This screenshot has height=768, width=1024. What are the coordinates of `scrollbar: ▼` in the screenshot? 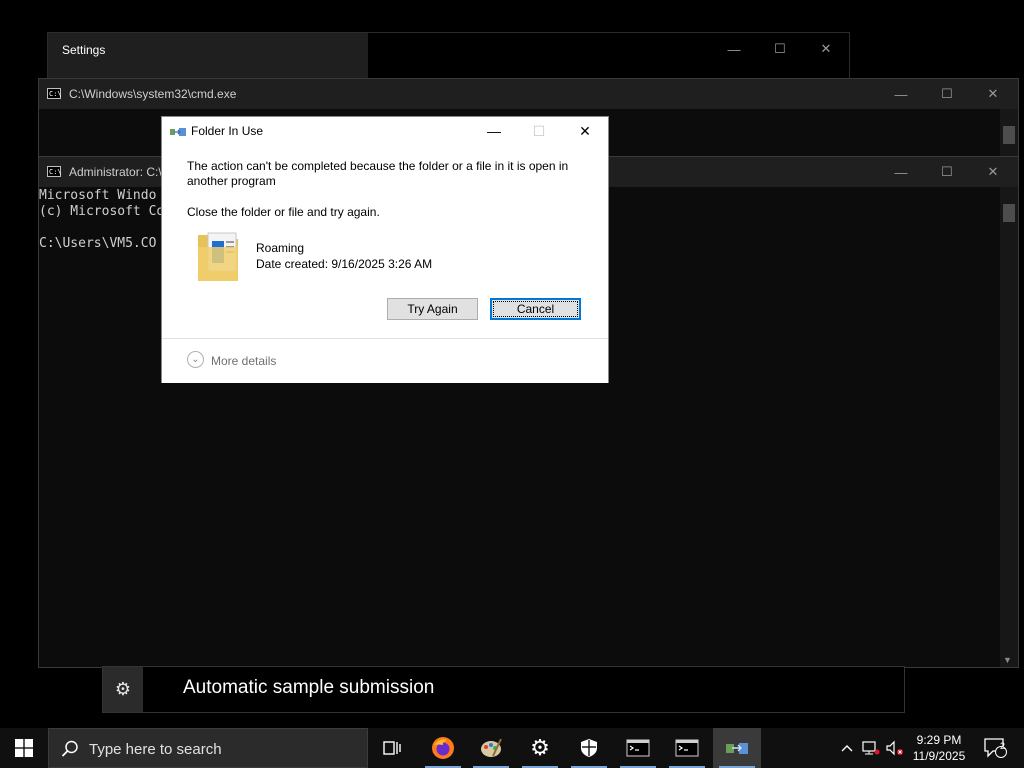 It's located at (1009, 427).